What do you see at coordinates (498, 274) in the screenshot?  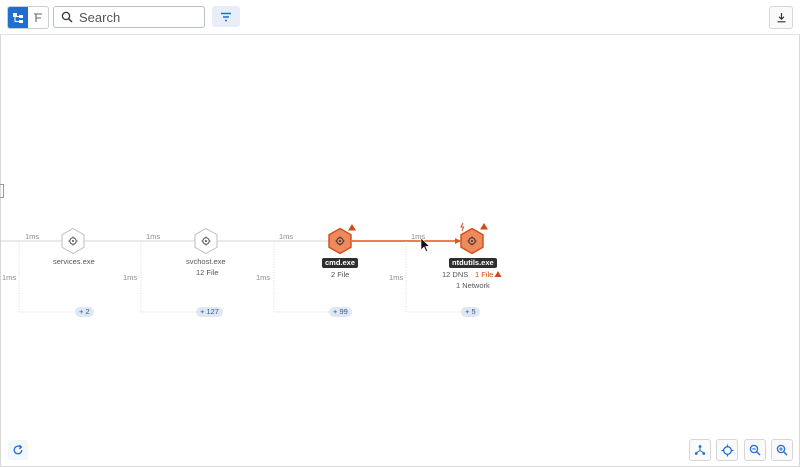 I see `file-warning-icon` at bounding box center [498, 274].